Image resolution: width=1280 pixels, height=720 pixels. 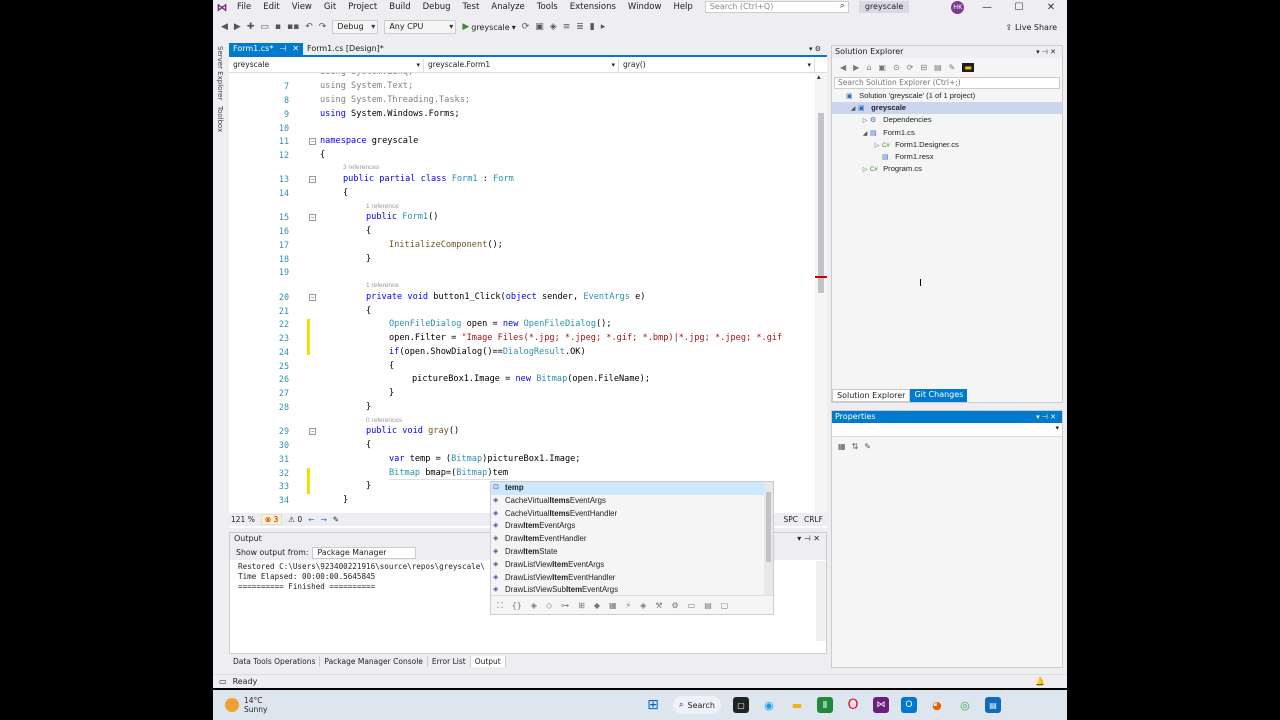 What do you see at coordinates (653, 705) in the screenshot?
I see `windows-start-icon: ⊞` at bounding box center [653, 705].